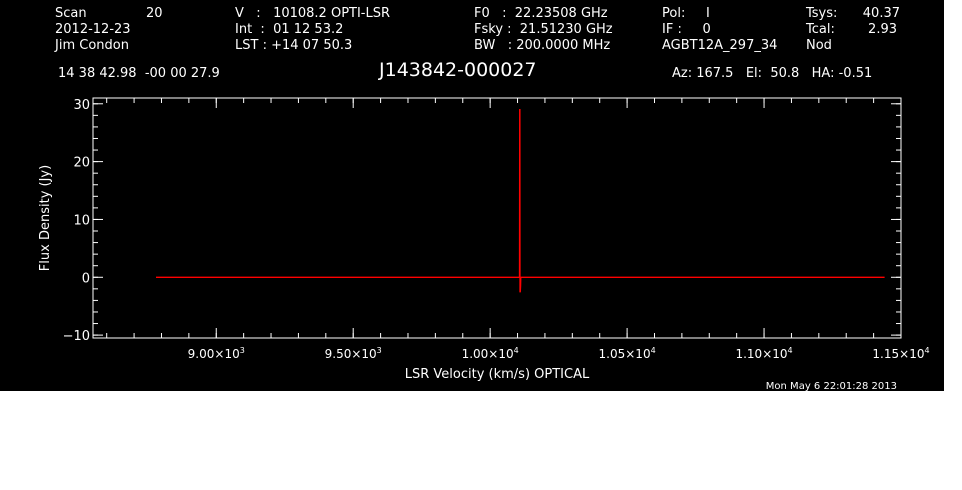 The width and height of the screenshot is (962, 490). Describe the element at coordinates (81, 163) in the screenshot. I see `y-tick-label: 20` at that location.